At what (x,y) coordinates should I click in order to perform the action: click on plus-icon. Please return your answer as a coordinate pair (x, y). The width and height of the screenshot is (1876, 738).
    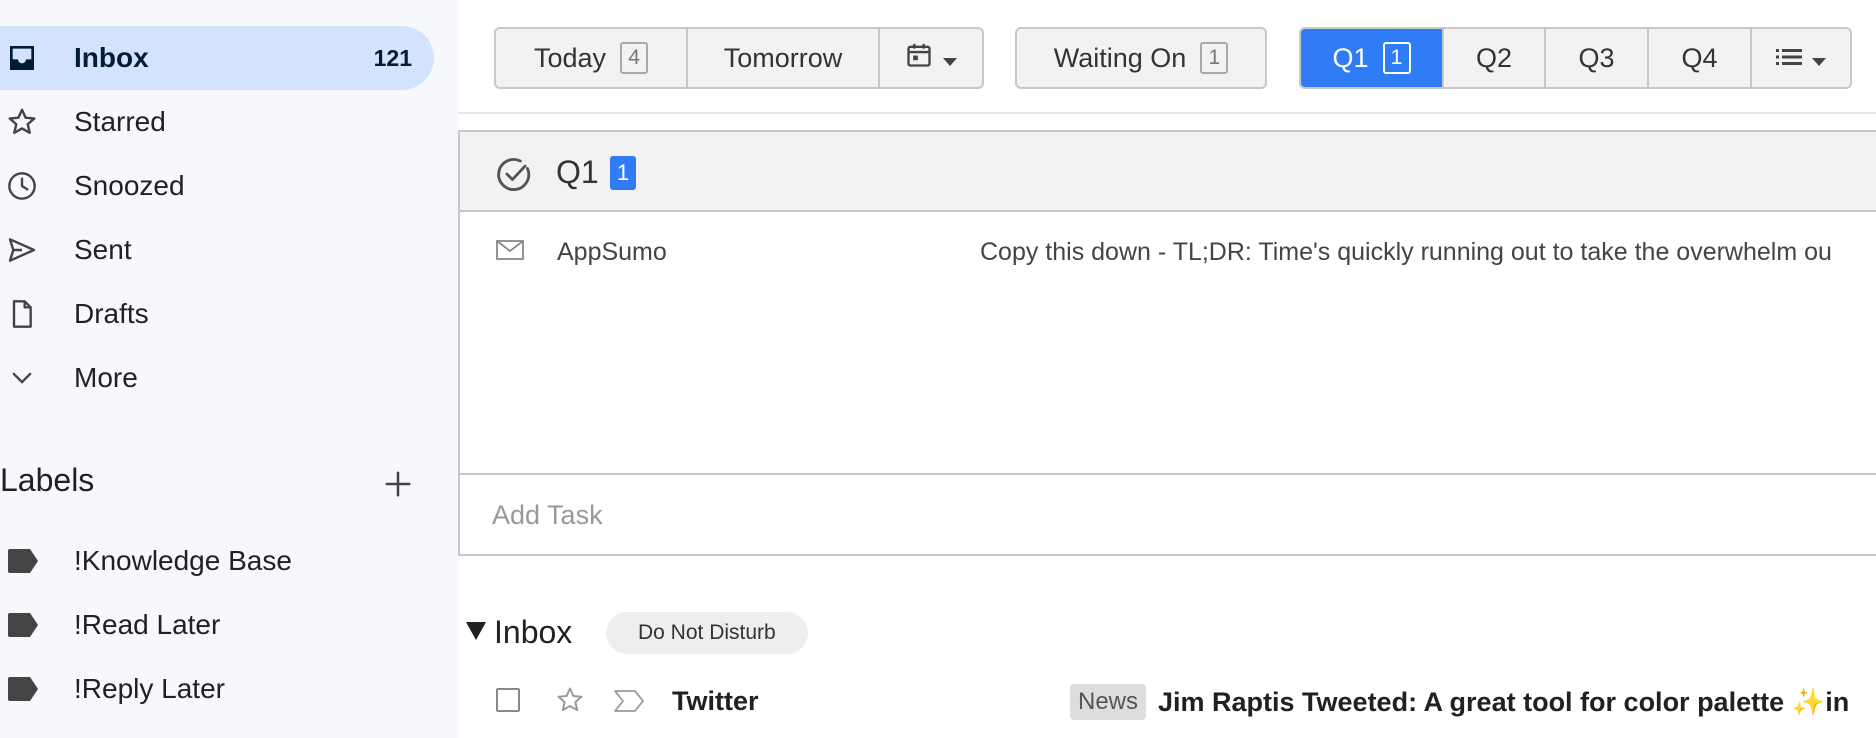
    Looking at the image, I should click on (398, 486).